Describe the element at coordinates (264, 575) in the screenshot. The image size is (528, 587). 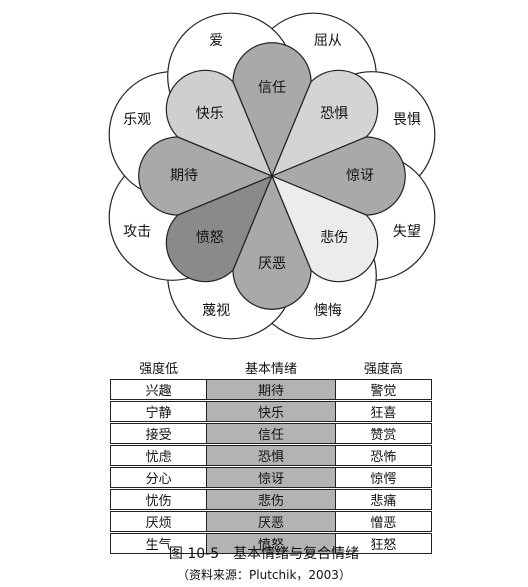
I see `figure-source: （资料来源：Plutchik，2003）` at that location.